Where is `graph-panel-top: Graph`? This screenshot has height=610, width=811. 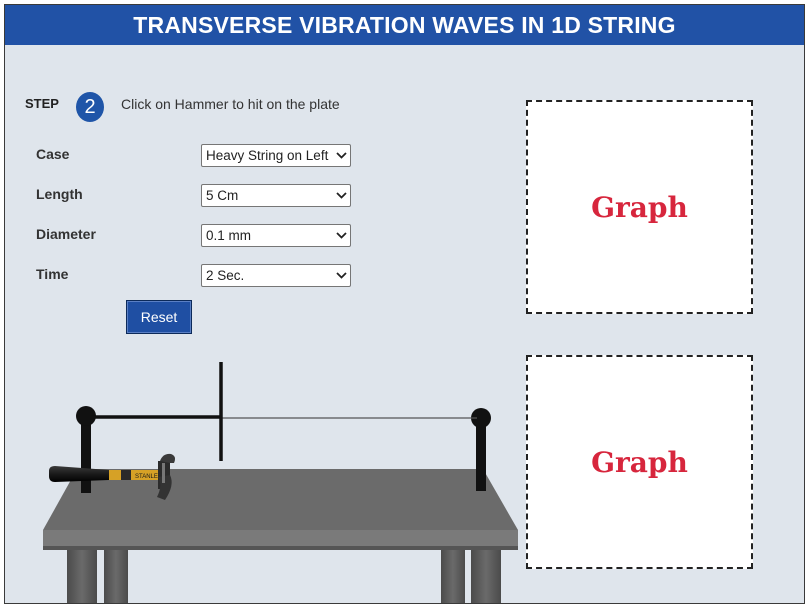
graph-panel-top: Graph is located at coordinates (639, 207).